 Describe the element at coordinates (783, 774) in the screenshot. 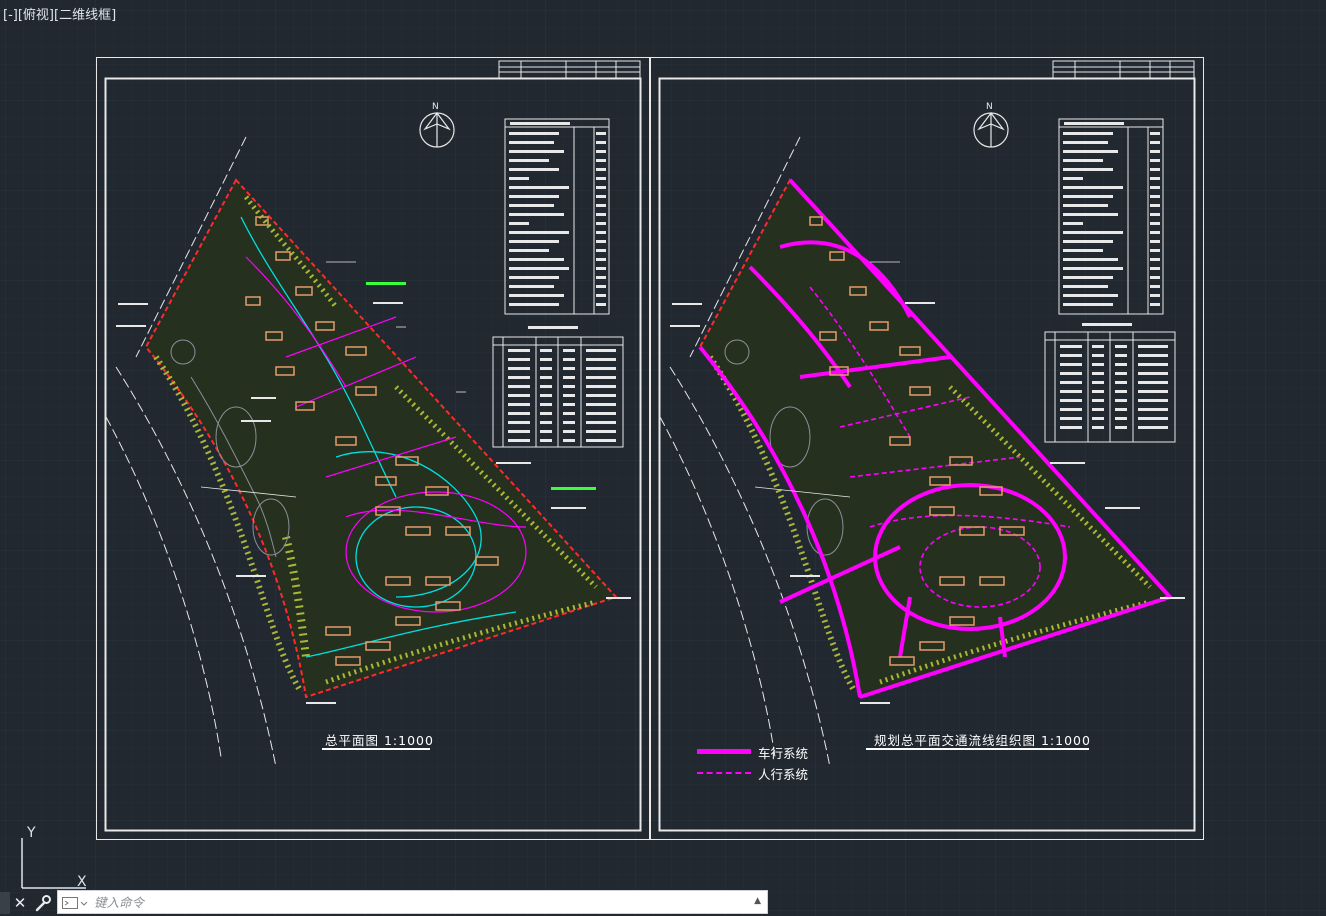

I see `legend-label-pedestrian: 人行系统` at that location.